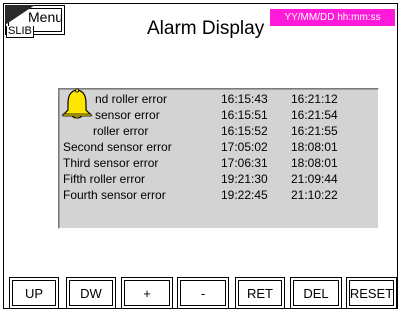 Image resolution: width=401 pixels, height=312 pixels. I want to click on alarm-row: Third sensor error 17:06:31 18:08:01, so click(219, 163).